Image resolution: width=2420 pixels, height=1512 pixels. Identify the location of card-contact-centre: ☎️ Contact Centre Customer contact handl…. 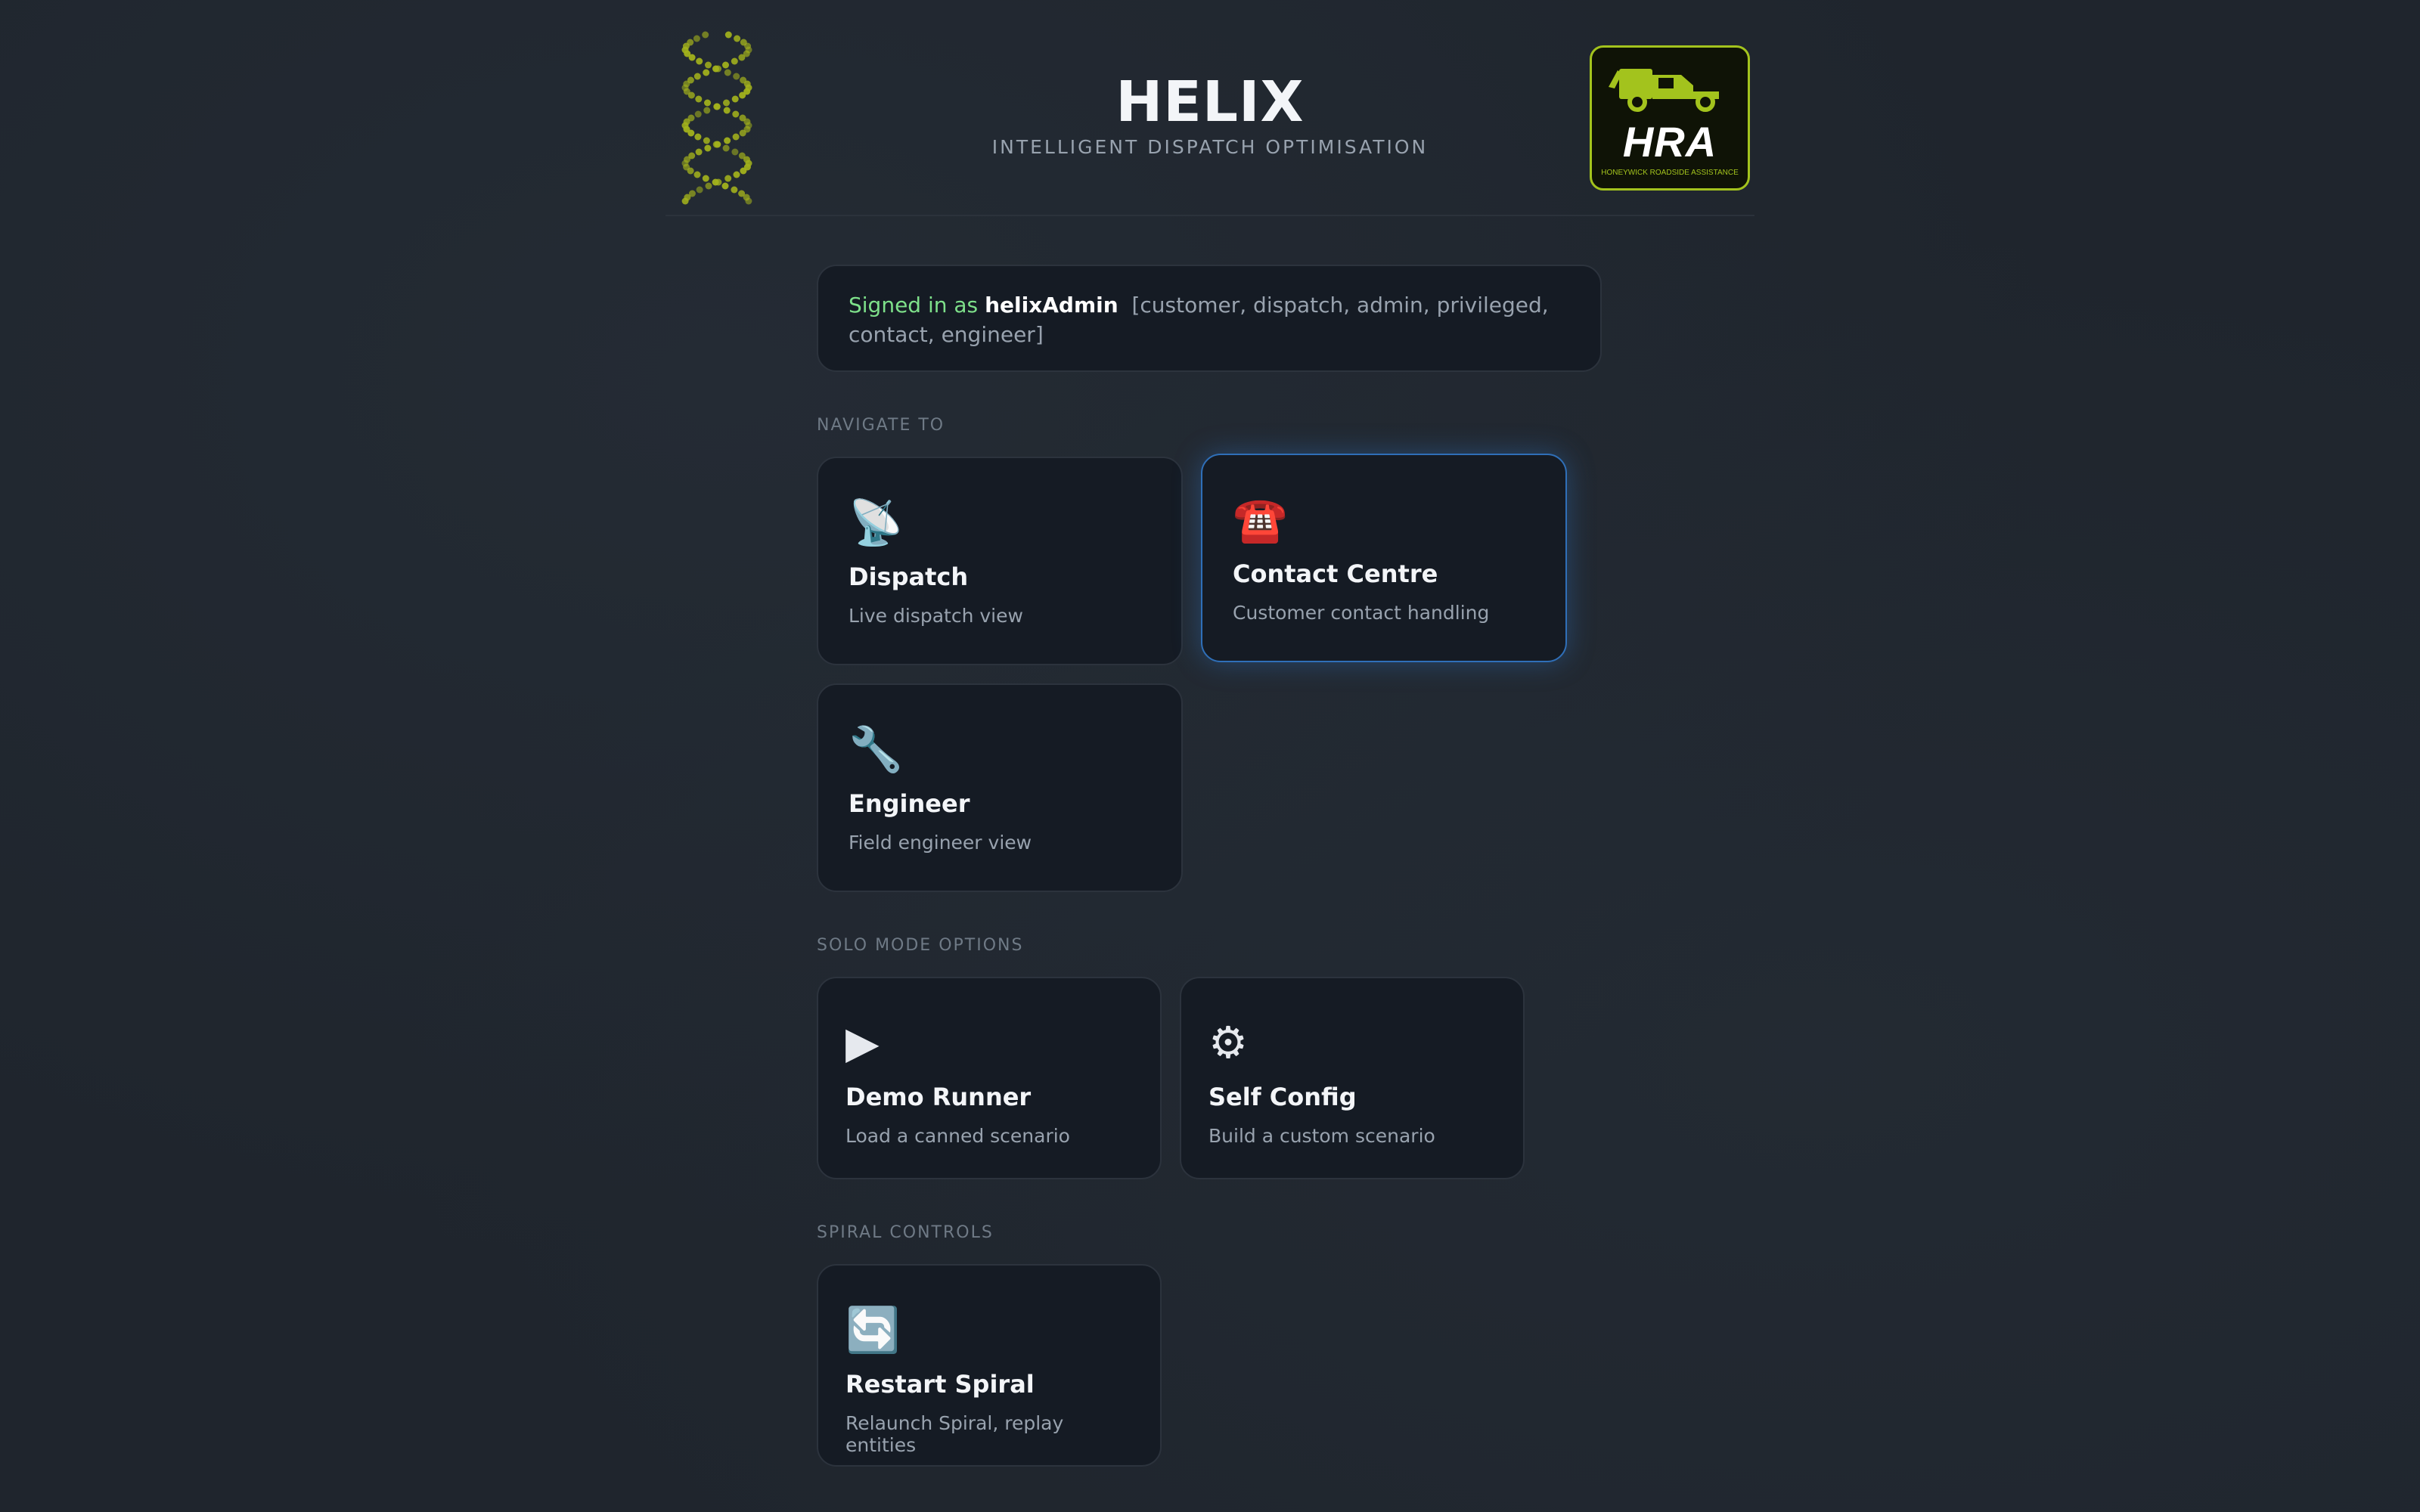
(1384, 558).